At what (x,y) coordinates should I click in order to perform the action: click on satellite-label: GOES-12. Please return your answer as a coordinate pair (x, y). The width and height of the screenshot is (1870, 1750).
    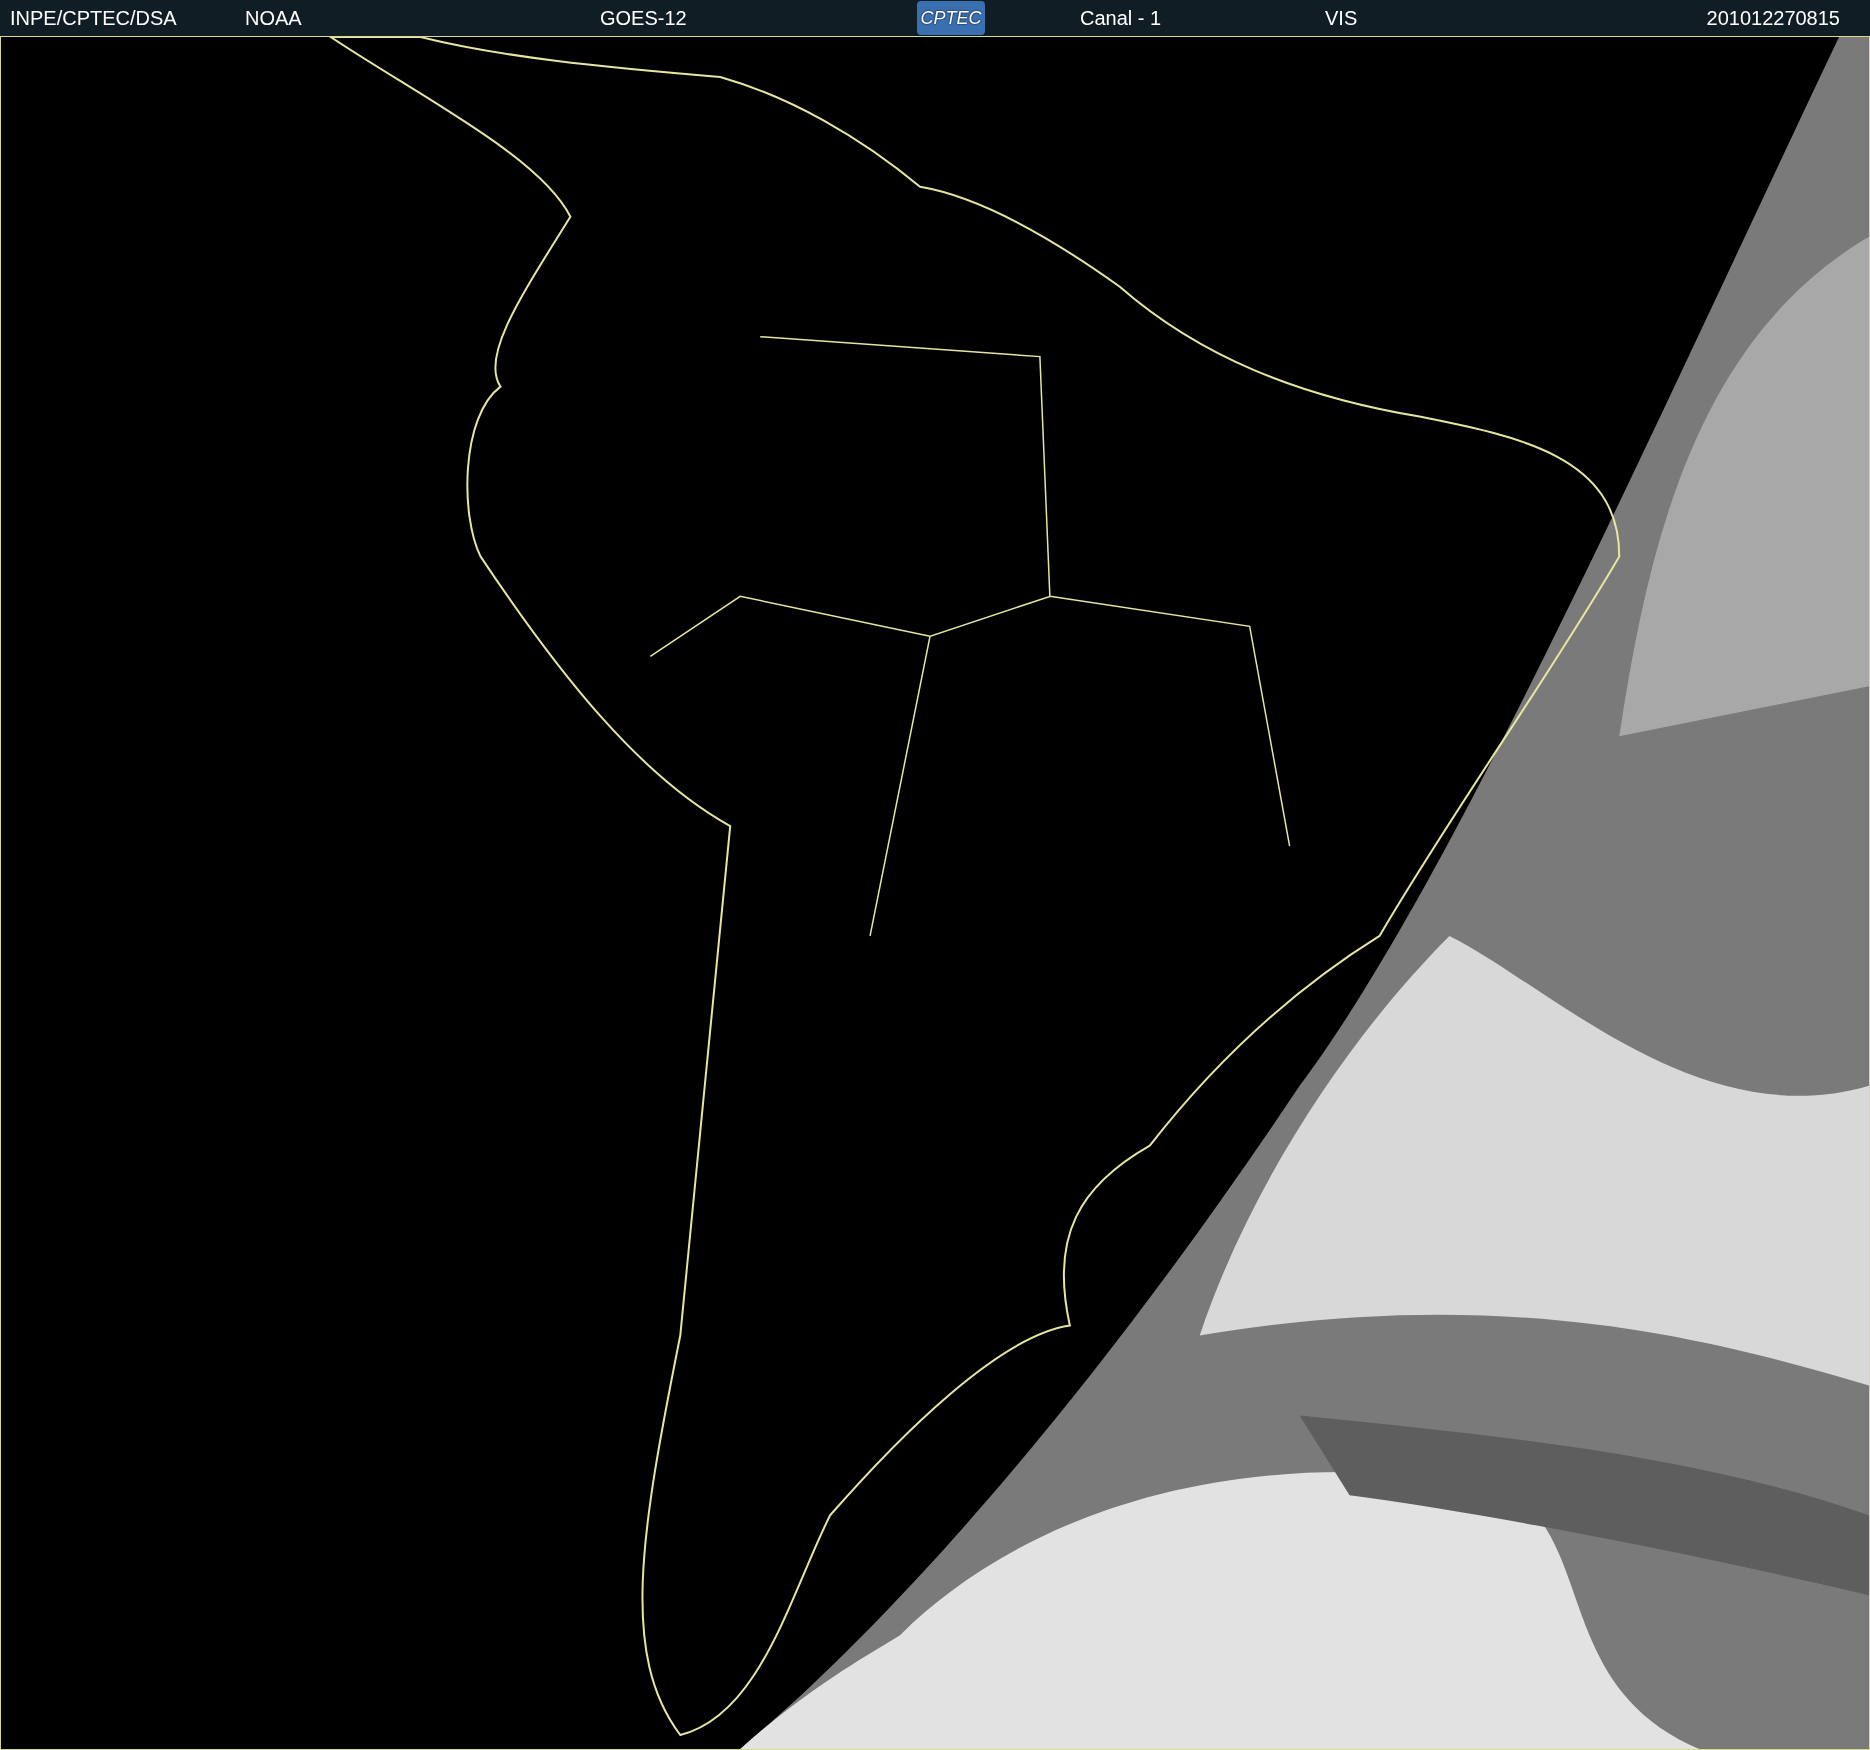
    Looking at the image, I should click on (644, 18).